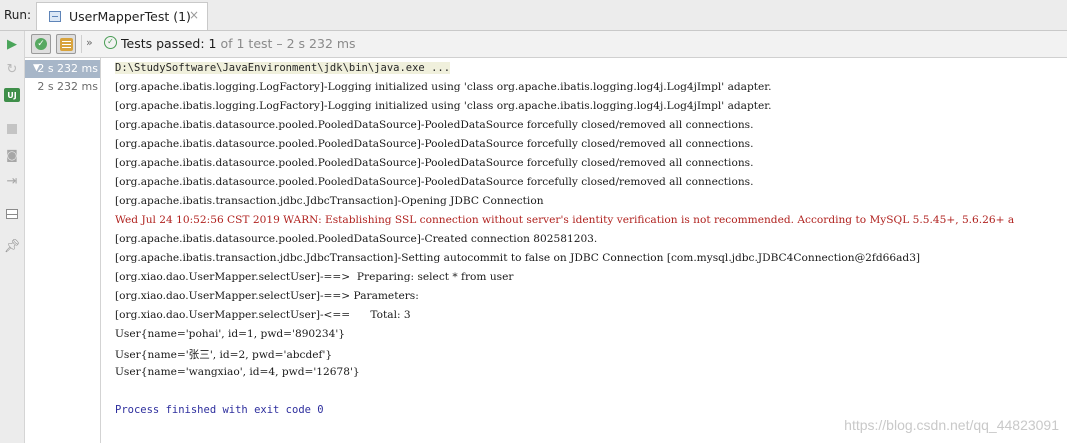 This screenshot has width=1067, height=443. I want to click on status-count: 1, so click(212, 43).